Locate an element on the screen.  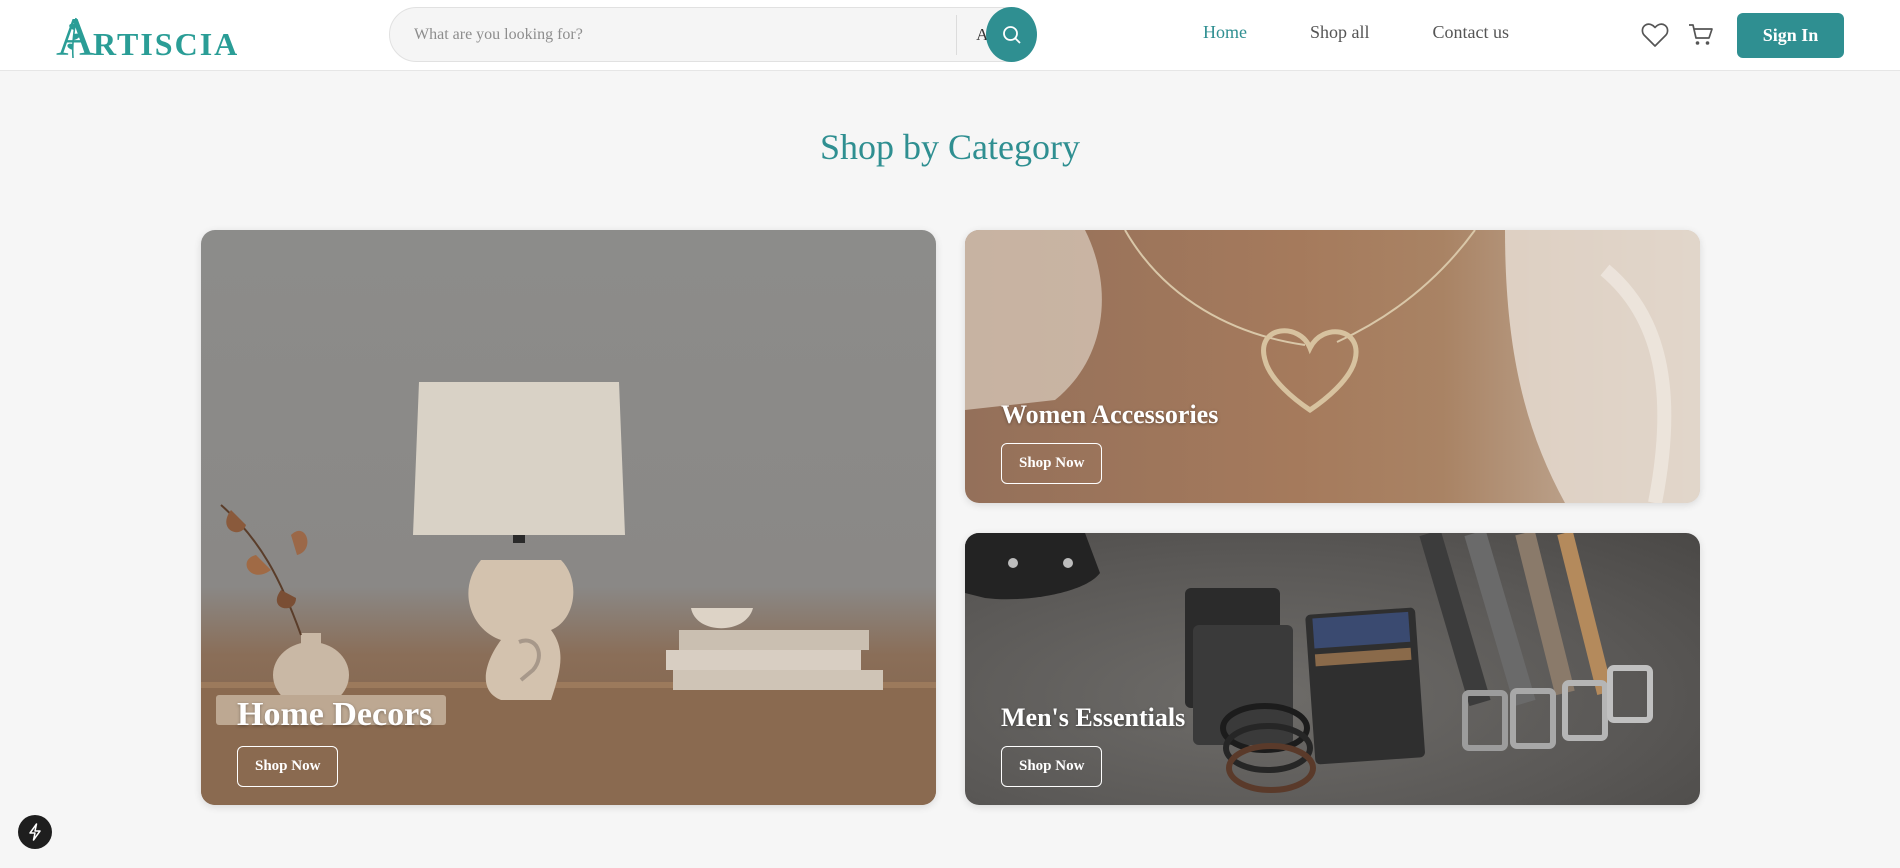
category-title: Men's Essentials is located at coordinates (1093, 717).